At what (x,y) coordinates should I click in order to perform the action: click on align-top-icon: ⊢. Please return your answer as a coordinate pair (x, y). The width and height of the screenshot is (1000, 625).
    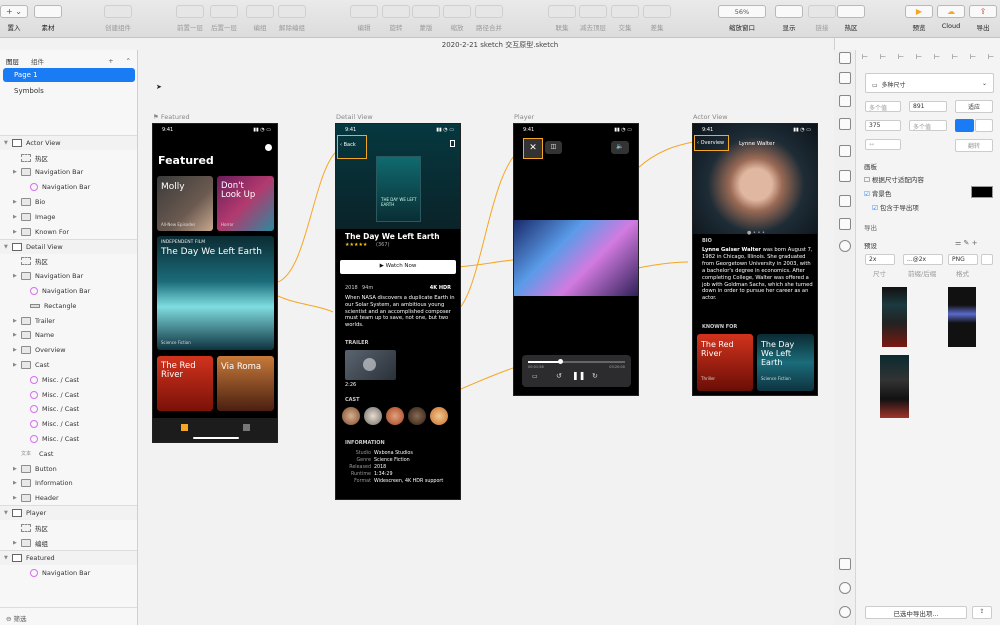
    Looking at the image, I should click on (919, 57).